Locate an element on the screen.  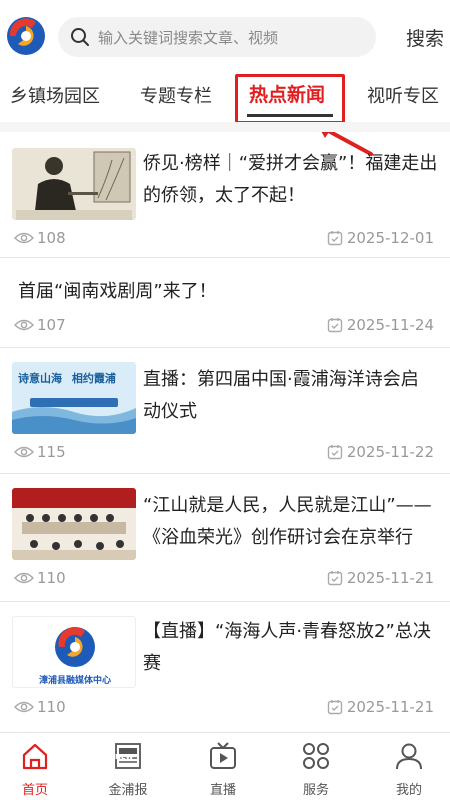
news-thumbnail: 漳浦县融媒体中心 is located at coordinates (74, 652).